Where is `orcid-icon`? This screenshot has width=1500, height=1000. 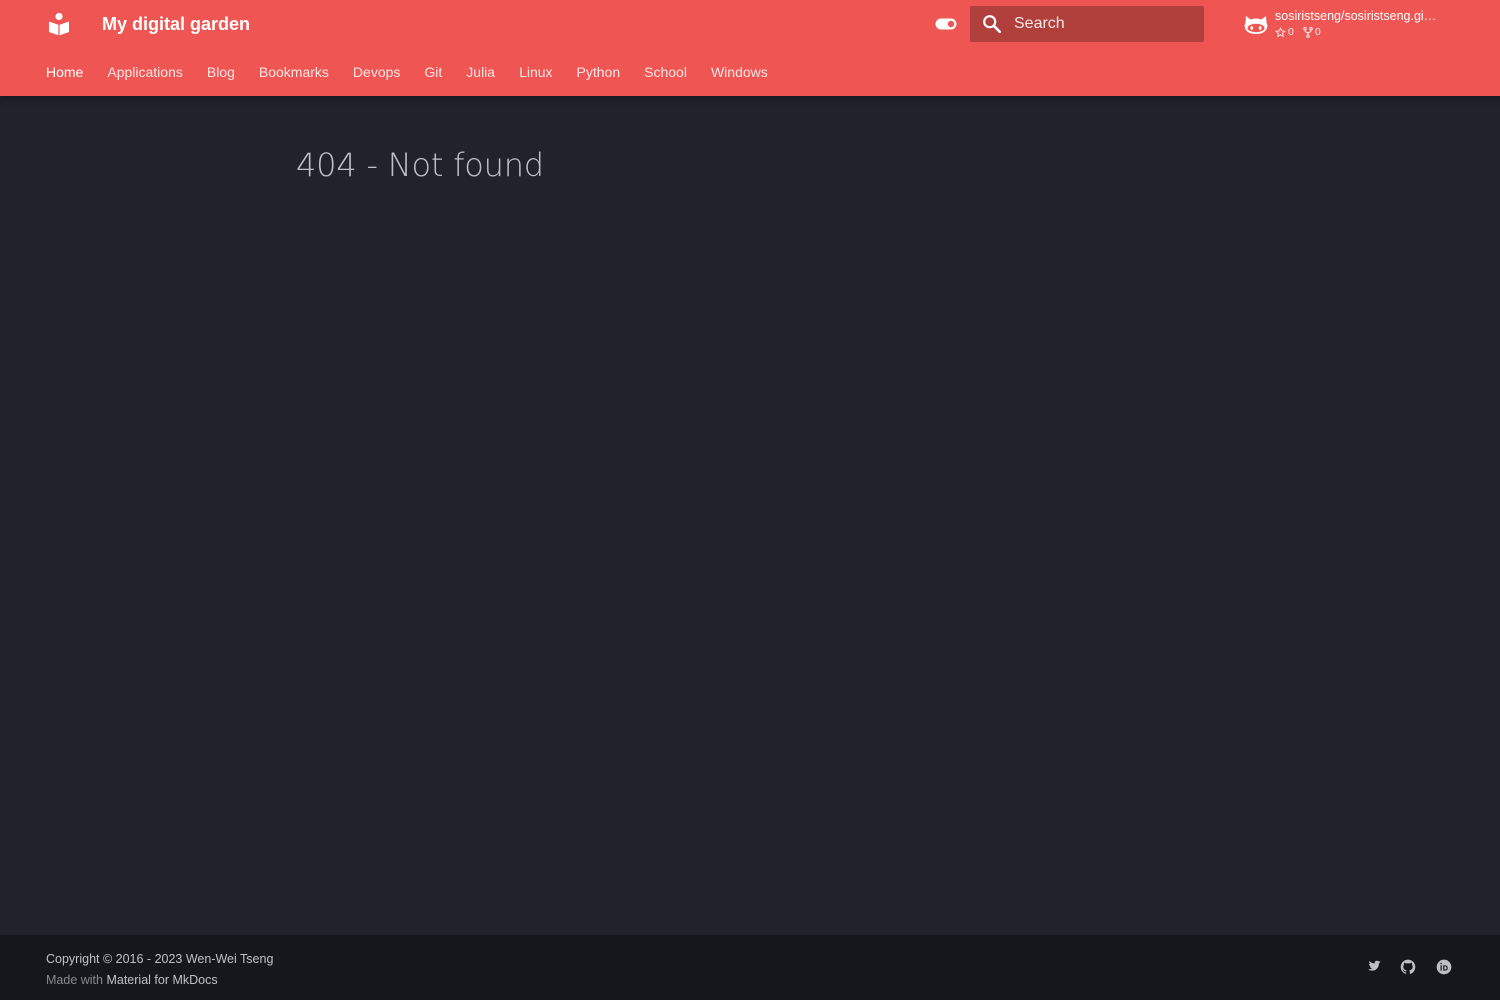
orcid-icon is located at coordinates (1444, 967).